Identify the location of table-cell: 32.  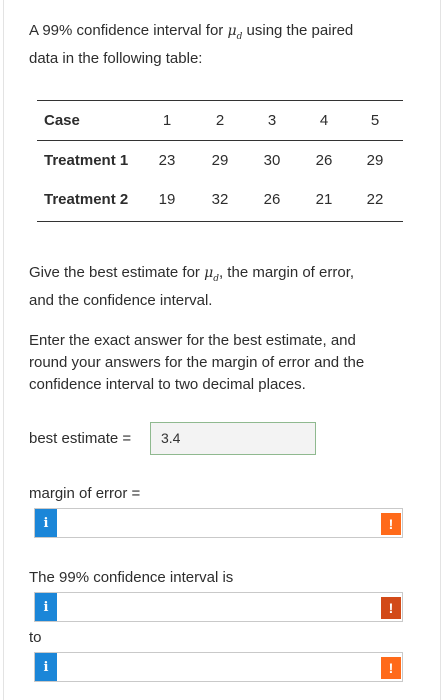
(220, 199).